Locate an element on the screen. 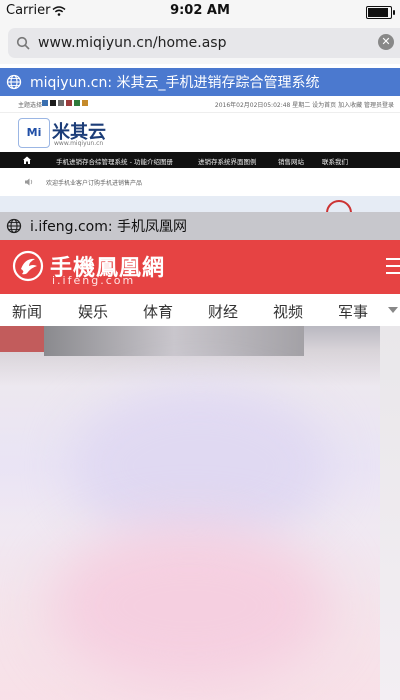 Image resolution: width=400 pixels, height=700 pixels. speaker-icon is located at coordinates (29, 182).